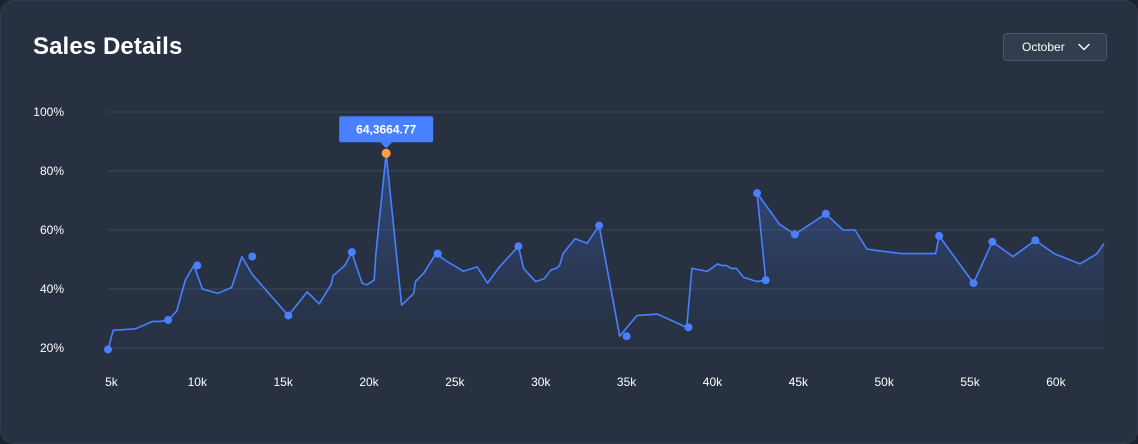 The height and width of the screenshot is (444, 1138). What do you see at coordinates (885, 382) in the screenshot?
I see `x-tick-label: 50k` at bounding box center [885, 382].